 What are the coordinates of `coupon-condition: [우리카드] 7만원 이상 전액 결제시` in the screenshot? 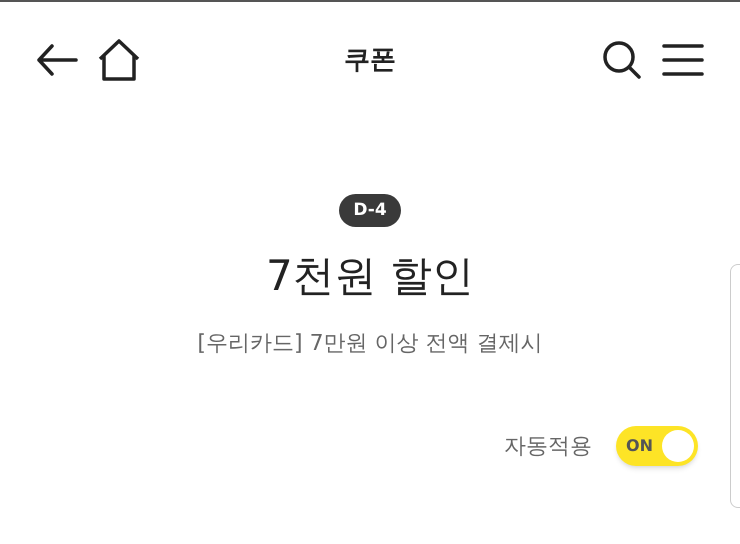 It's located at (370, 344).